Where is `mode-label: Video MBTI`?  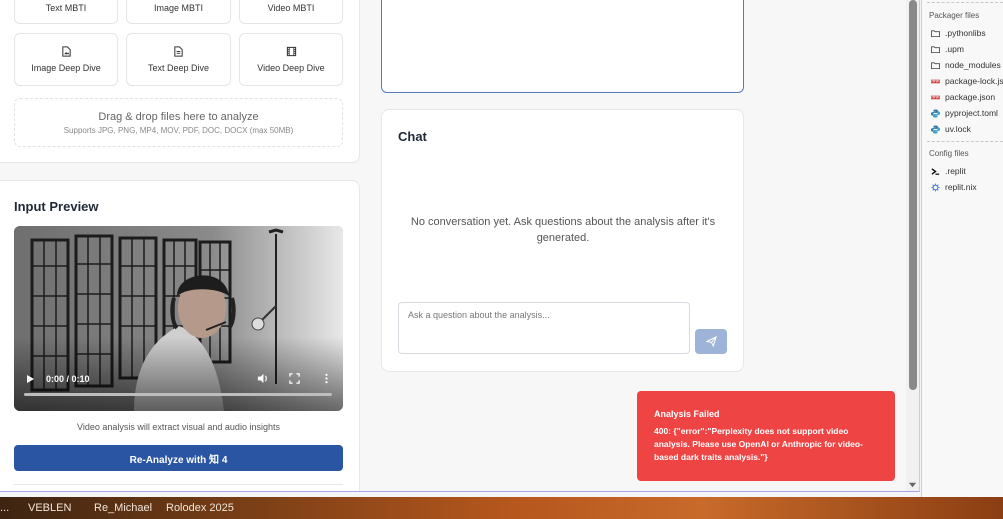
mode-label: Video MBTI is located at coordinates (291, 8).